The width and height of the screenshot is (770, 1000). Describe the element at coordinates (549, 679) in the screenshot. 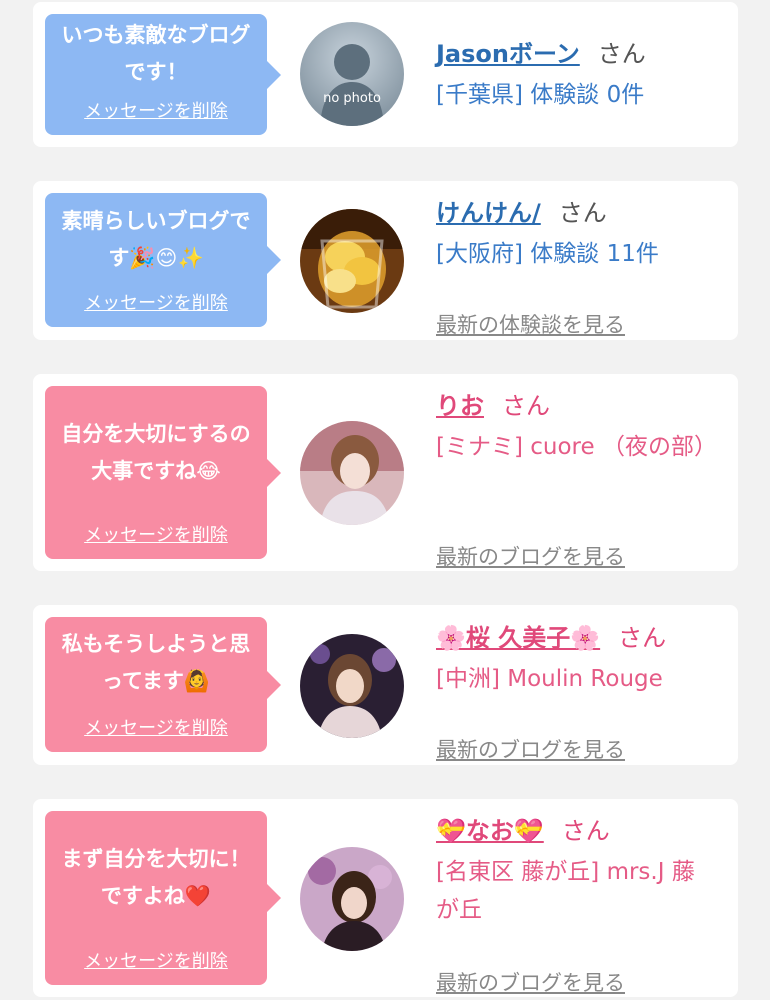

I see `user-location: [中洲] Moulin Rouge` at that location.